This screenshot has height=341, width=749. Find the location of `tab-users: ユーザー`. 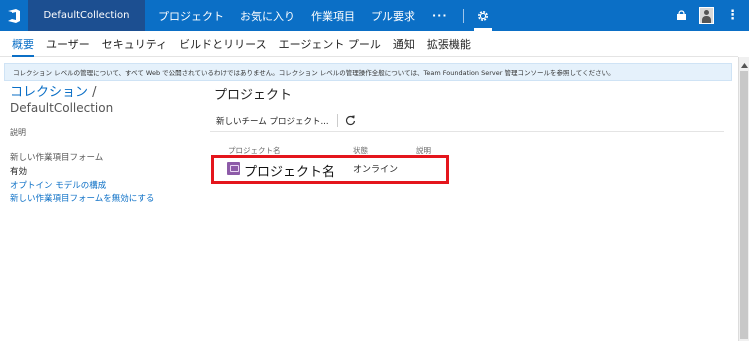

tab-users: ユーザー is located at coordinates (68, 44).